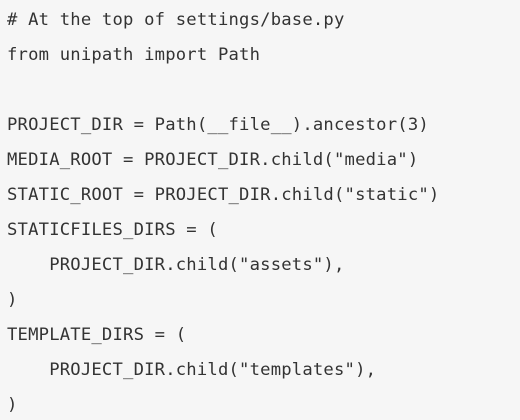 The width and height of the screenshot is (520, 420). I want to click on code-line-media-root: MEDIA_ROOT = PROJECT_DIR.child("media"), so click(213, 160).